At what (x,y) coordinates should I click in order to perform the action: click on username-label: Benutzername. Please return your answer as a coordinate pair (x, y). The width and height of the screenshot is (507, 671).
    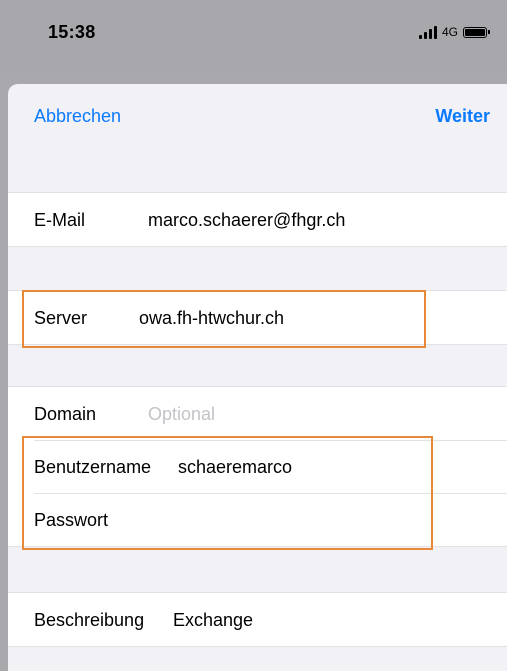
    Looking at the image, I should click on (93, 467).